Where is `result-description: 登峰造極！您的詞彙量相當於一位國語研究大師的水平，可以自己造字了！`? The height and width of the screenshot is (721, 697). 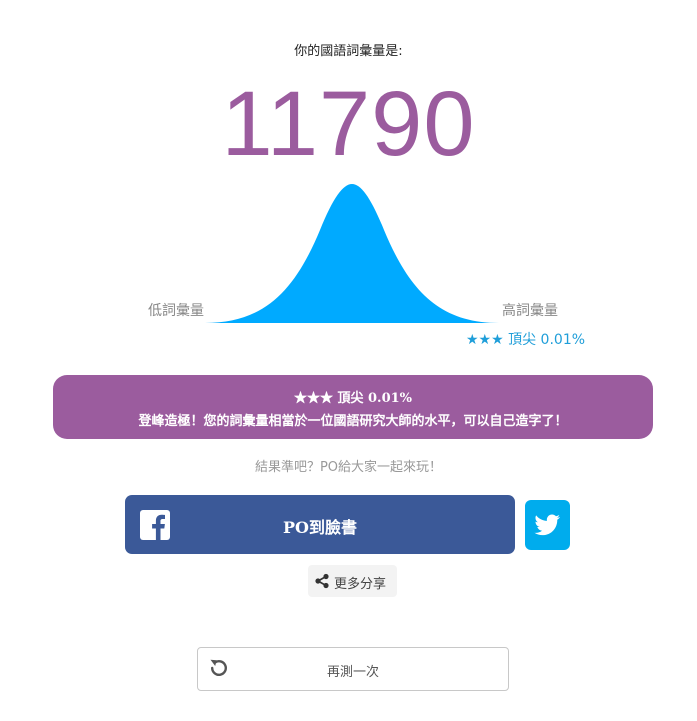 result-description: 登峰造極！您的詞彙量相當於一位國語研究大師的水平，可以自己造字了！ is located at coordinates (353, 421).